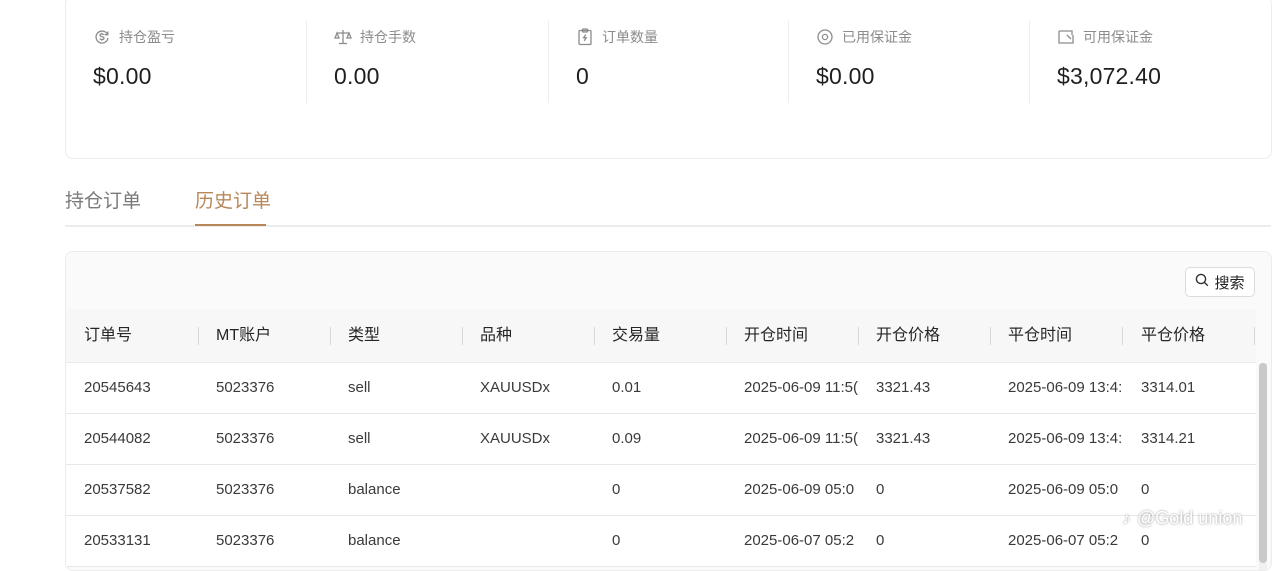  I want to click on cell-order-id: 20545643, so click(117, 387).